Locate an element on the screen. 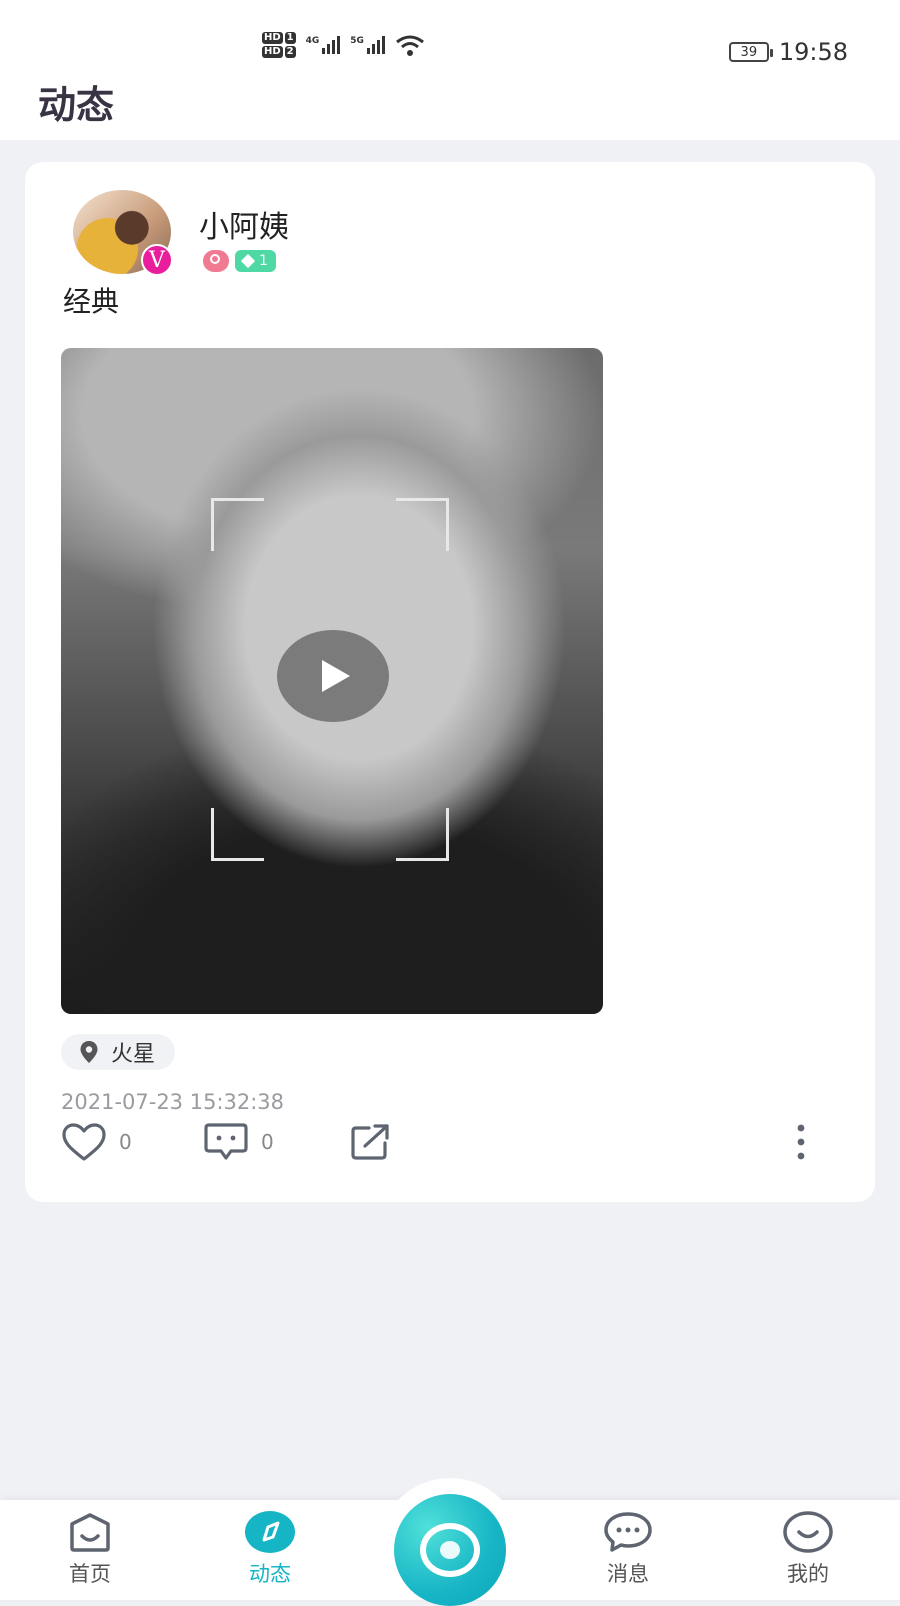 Image resolution: width=900 pixels, height=1606 pixels. user-tags: 1 is located at coordinates (239, 261).